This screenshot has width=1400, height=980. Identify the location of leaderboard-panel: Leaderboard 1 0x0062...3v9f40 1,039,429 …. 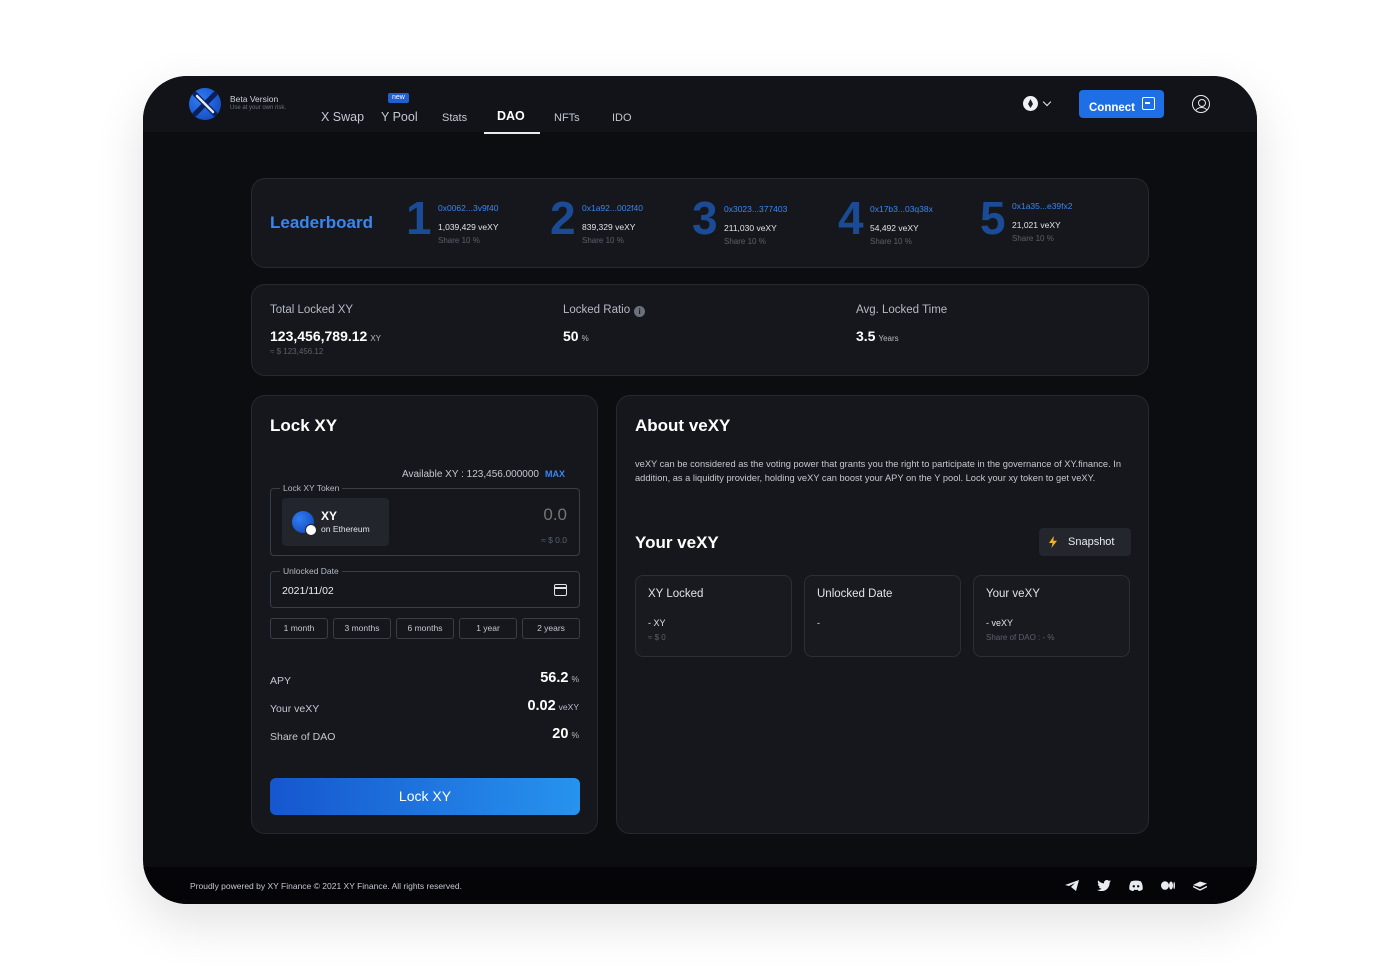
(700, 223).